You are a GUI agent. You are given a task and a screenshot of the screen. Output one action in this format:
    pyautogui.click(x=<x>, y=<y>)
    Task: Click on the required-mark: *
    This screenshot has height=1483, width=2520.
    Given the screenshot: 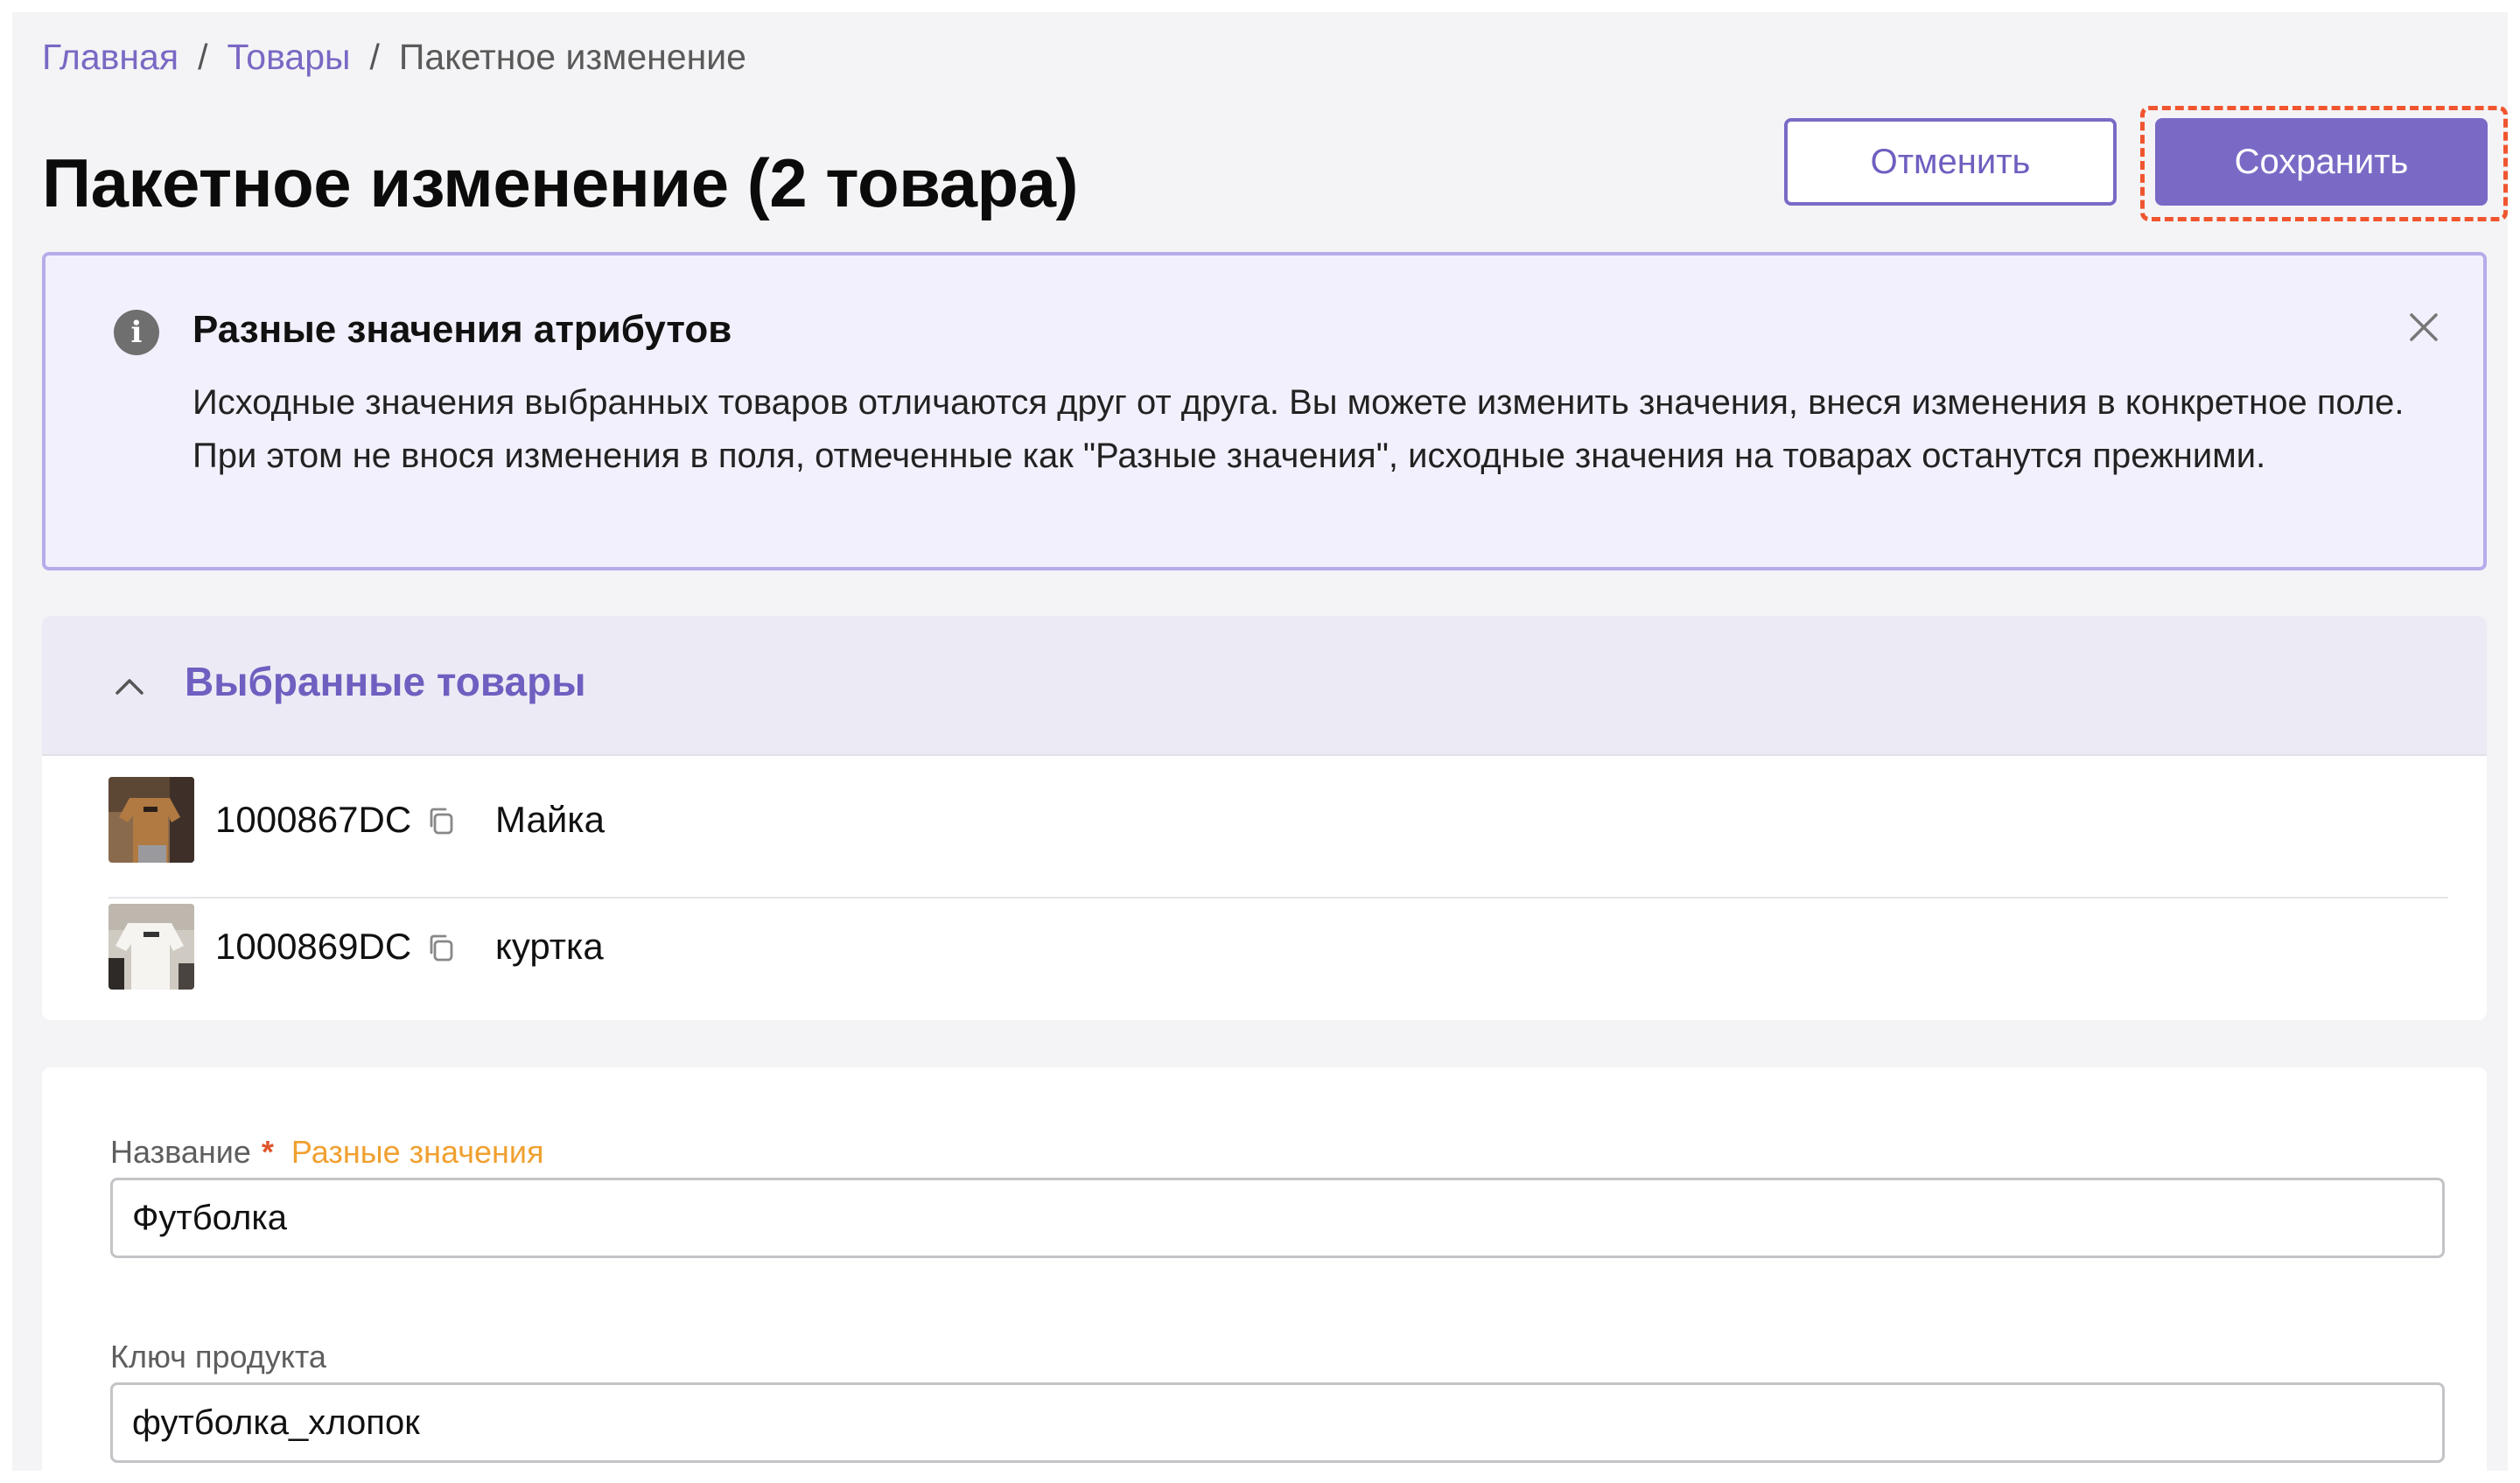 What is the action you would take?
    pyautogui.click(x=267, y=1152)
    